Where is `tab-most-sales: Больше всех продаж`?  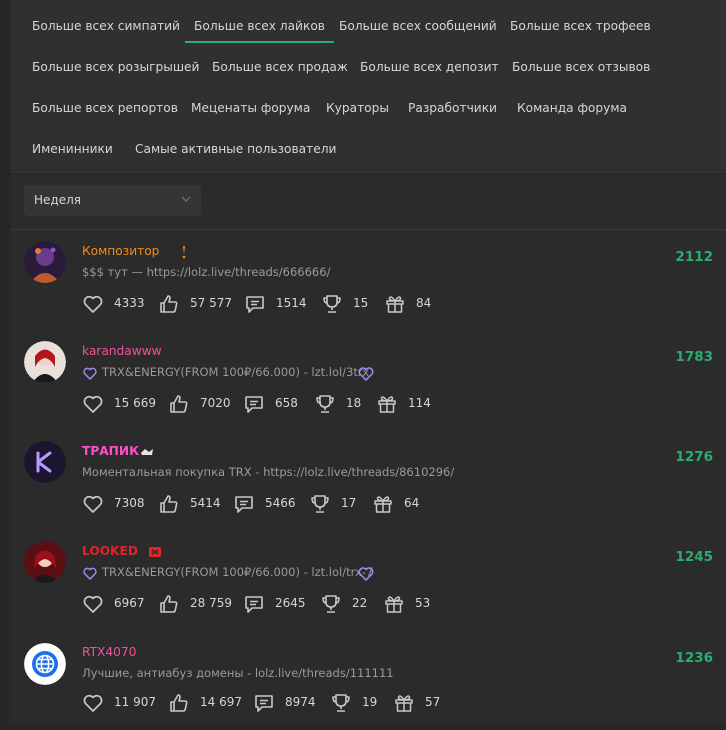 tab-most-sales: Больше всех продаж is located at coordinates (280, 61).